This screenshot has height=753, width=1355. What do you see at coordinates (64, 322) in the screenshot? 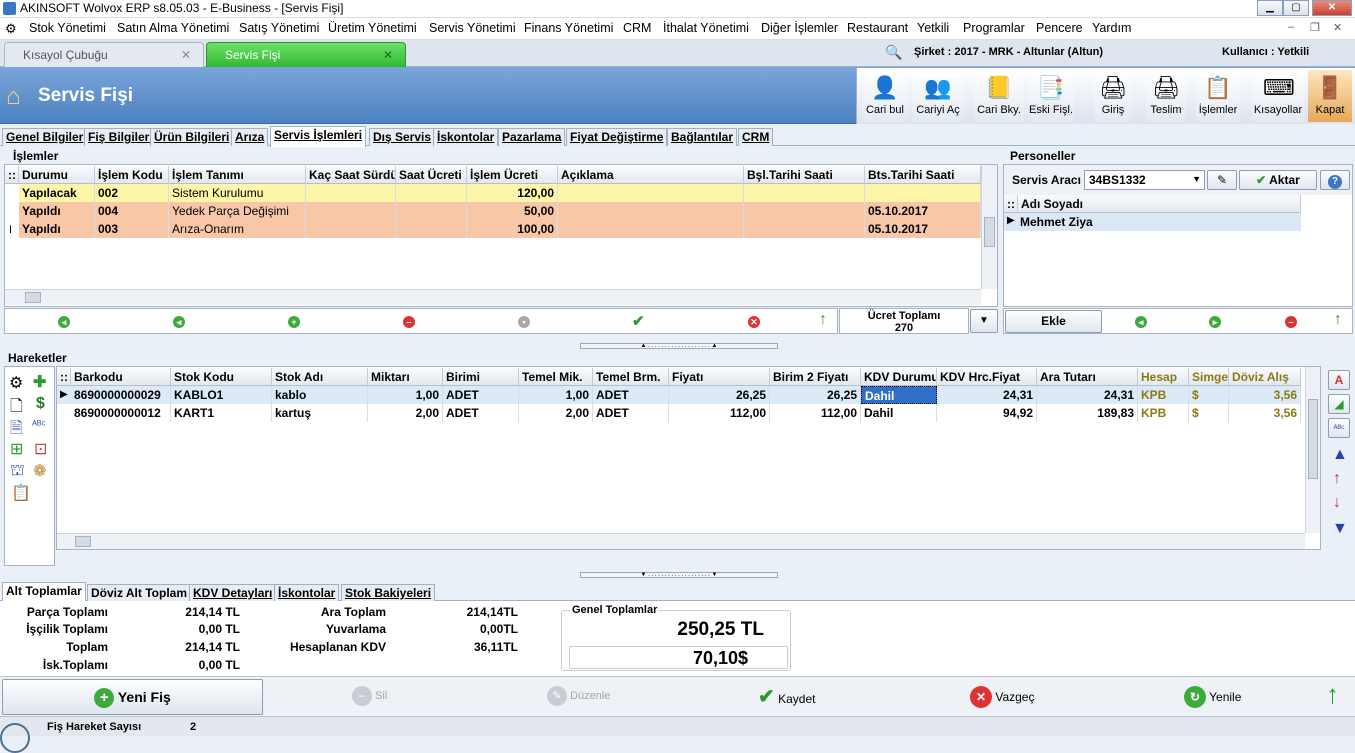
I see `first-icon: ◂` at bounding box center [64, 322].